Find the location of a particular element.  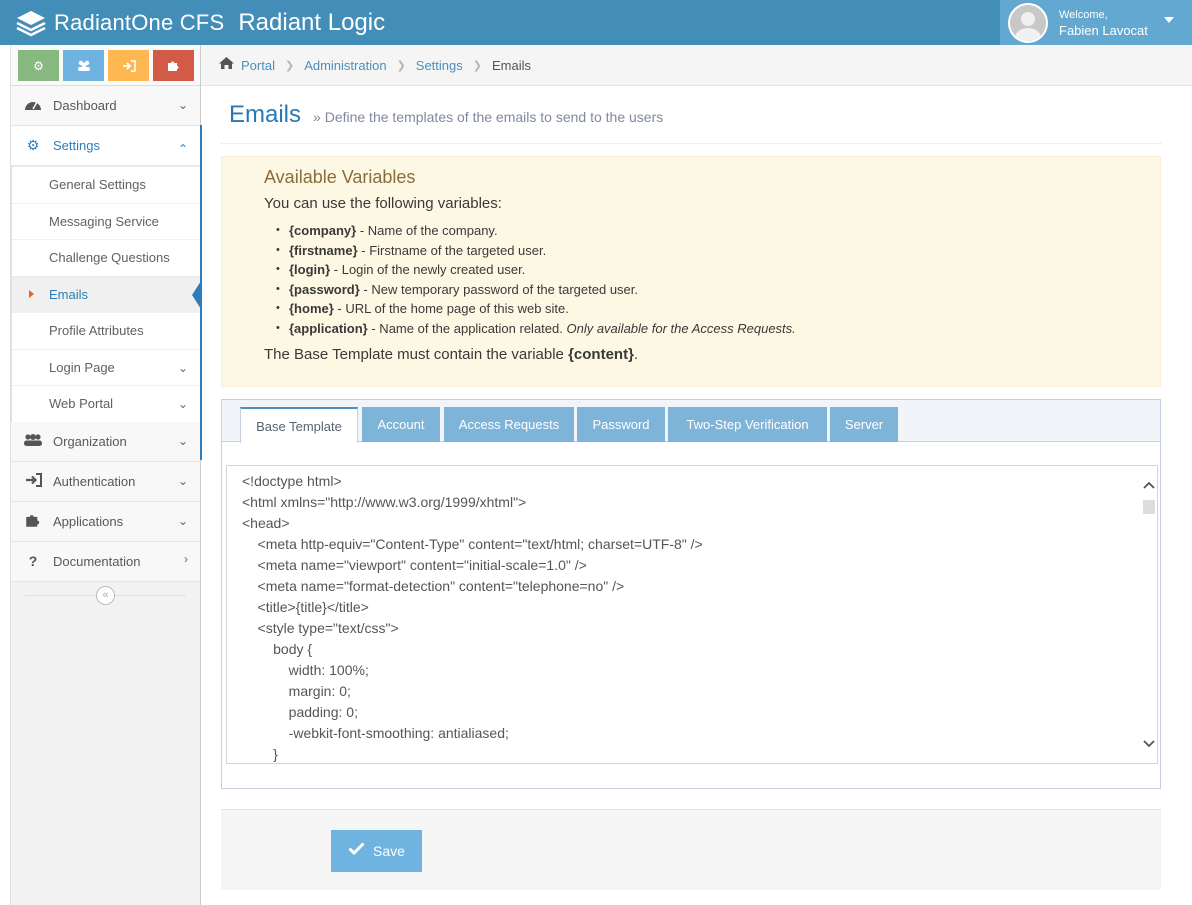

sidebar-item-label: Organization is located at coordinates (90, 441).